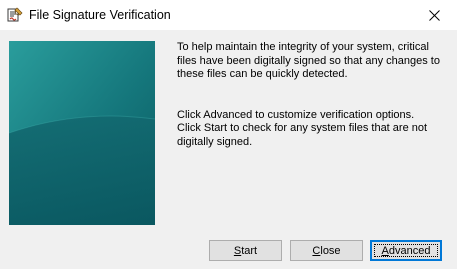 Image resolution: width=457 pixels, height=269 pixels. Describe the element at coordinates (15, 15) in the screenshot. I see `signature-verification-icon` at that location.